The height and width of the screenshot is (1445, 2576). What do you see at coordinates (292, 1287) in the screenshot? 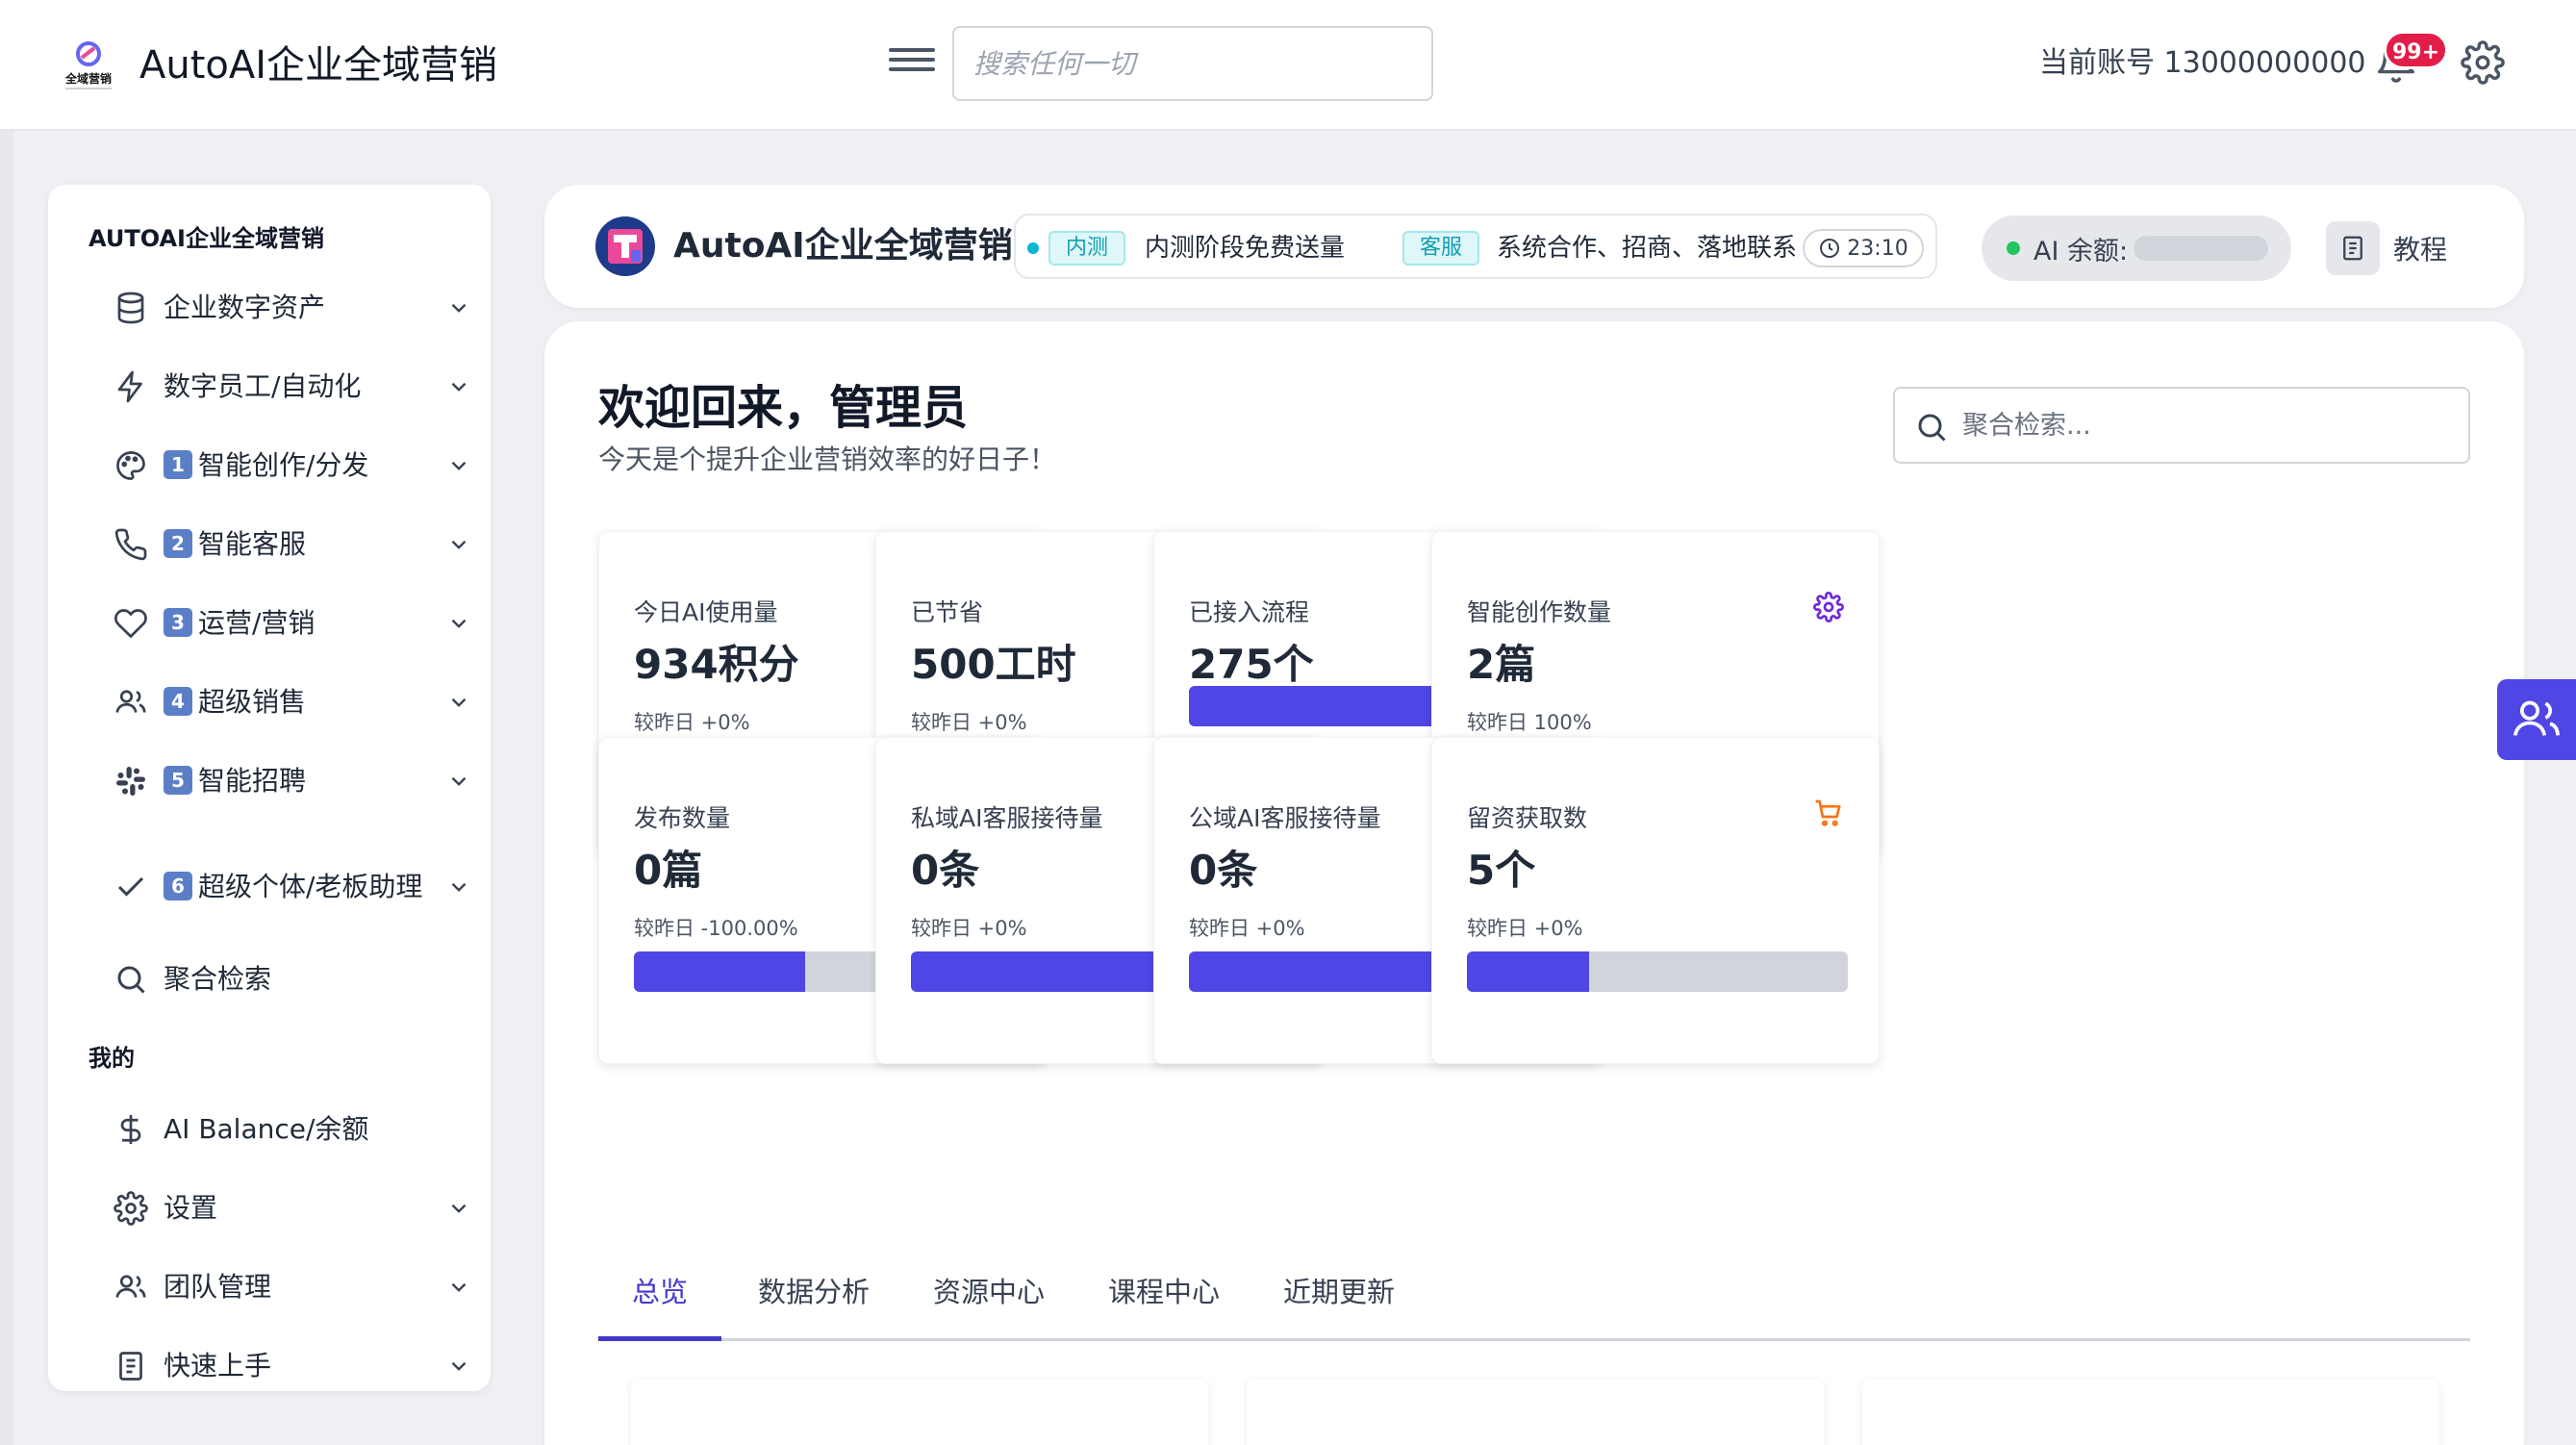
I see `sidebar-item-team: 团队管理` at bounding box center [292, 1287].